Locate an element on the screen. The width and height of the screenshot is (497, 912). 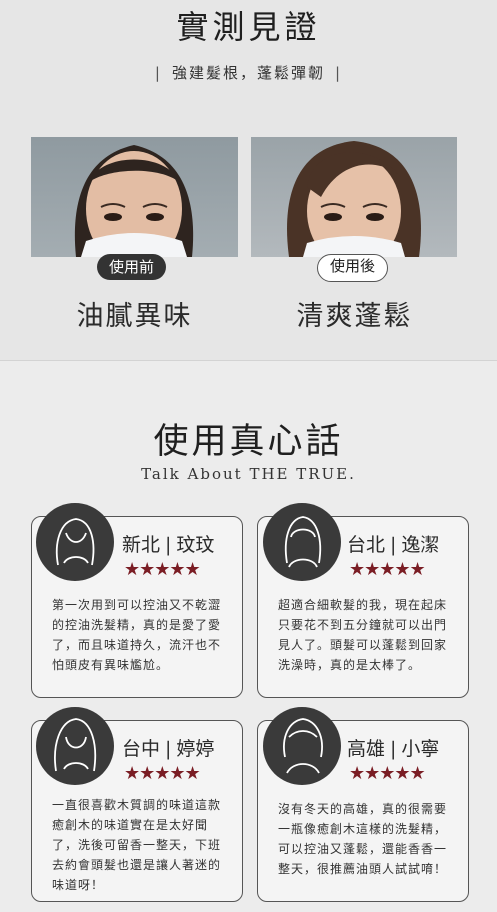
page-subtitle: | 強建髮根，蓬鬆彈韌 | is located at coordinates (248, 72).